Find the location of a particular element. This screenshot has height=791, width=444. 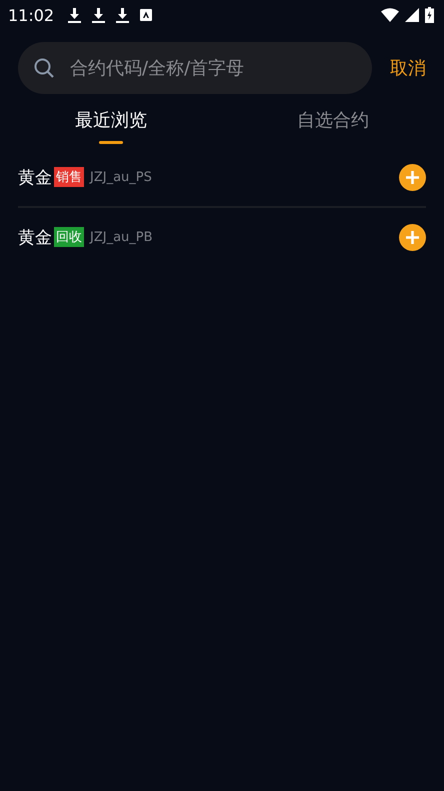

search-field: 合约代码/全称/首字母 is located at coordinates (195, 68).